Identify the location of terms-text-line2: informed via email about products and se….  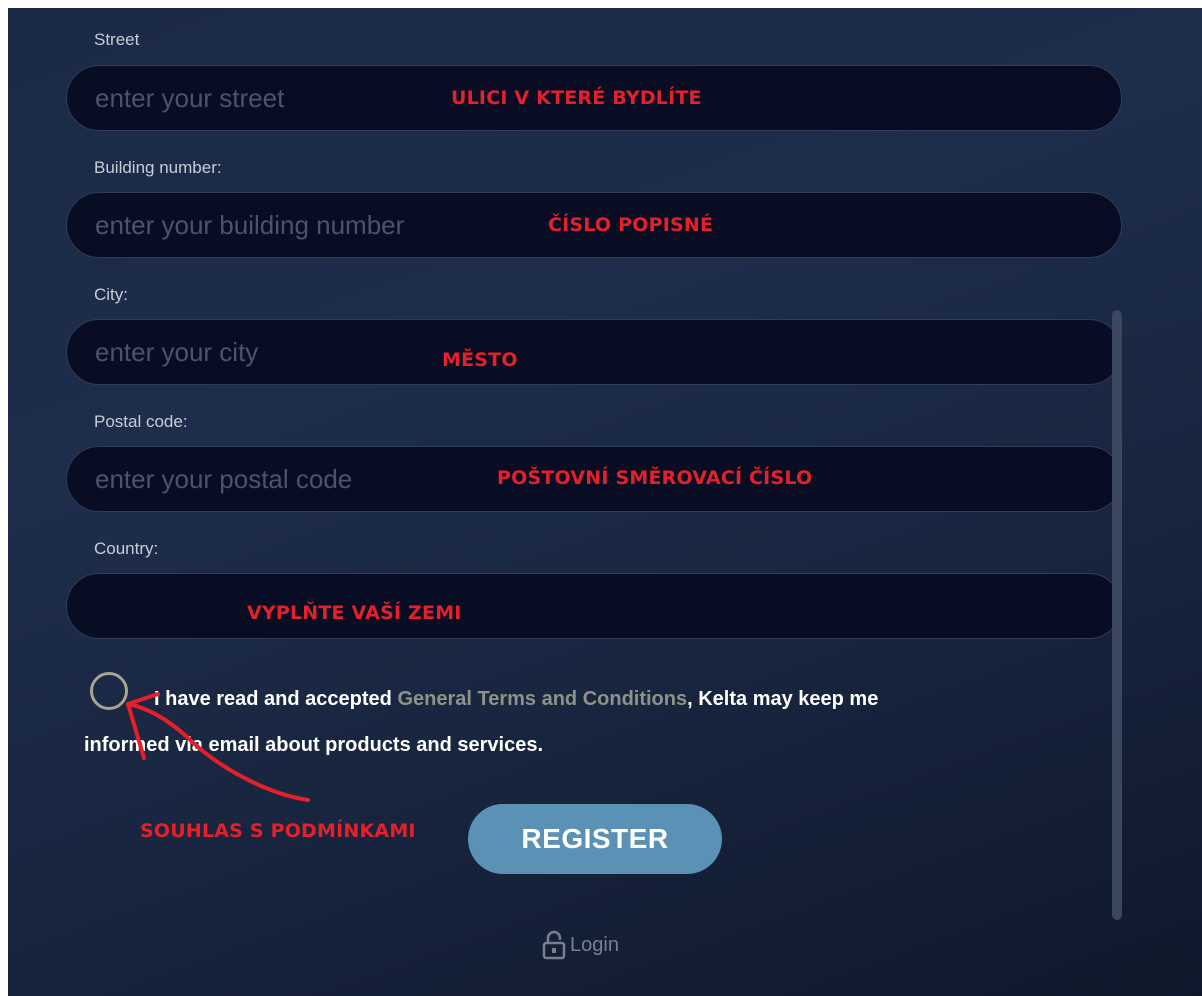
(314, 745).